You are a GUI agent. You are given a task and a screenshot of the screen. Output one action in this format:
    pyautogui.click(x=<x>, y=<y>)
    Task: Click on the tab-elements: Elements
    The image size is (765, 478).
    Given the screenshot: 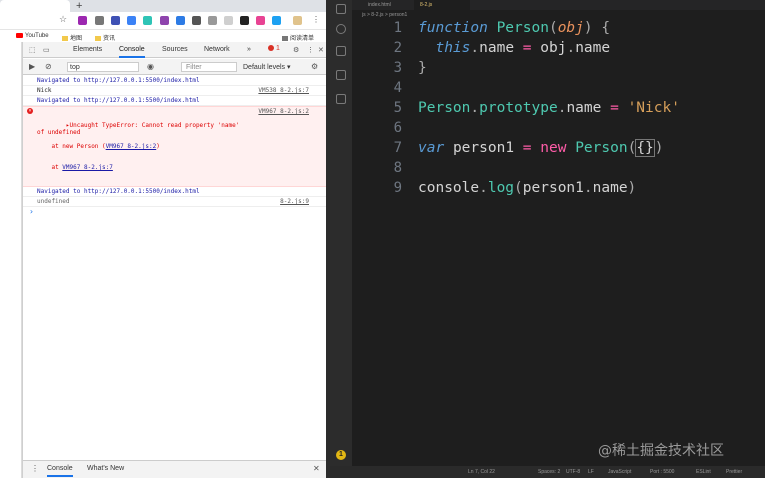 What is the action you would take?
    pyautogui.click(x=87, y=49)
    